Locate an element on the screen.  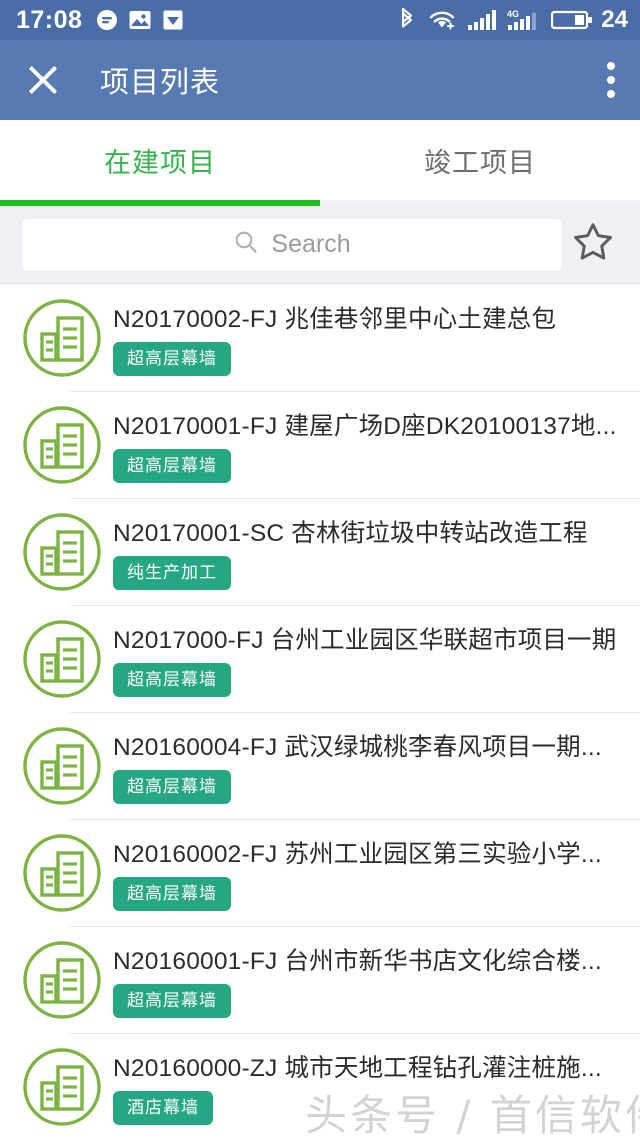
list-item-title: N20170001-SC 杏林街垃圾中转站改造工程 is located at coordinates (350, 533).